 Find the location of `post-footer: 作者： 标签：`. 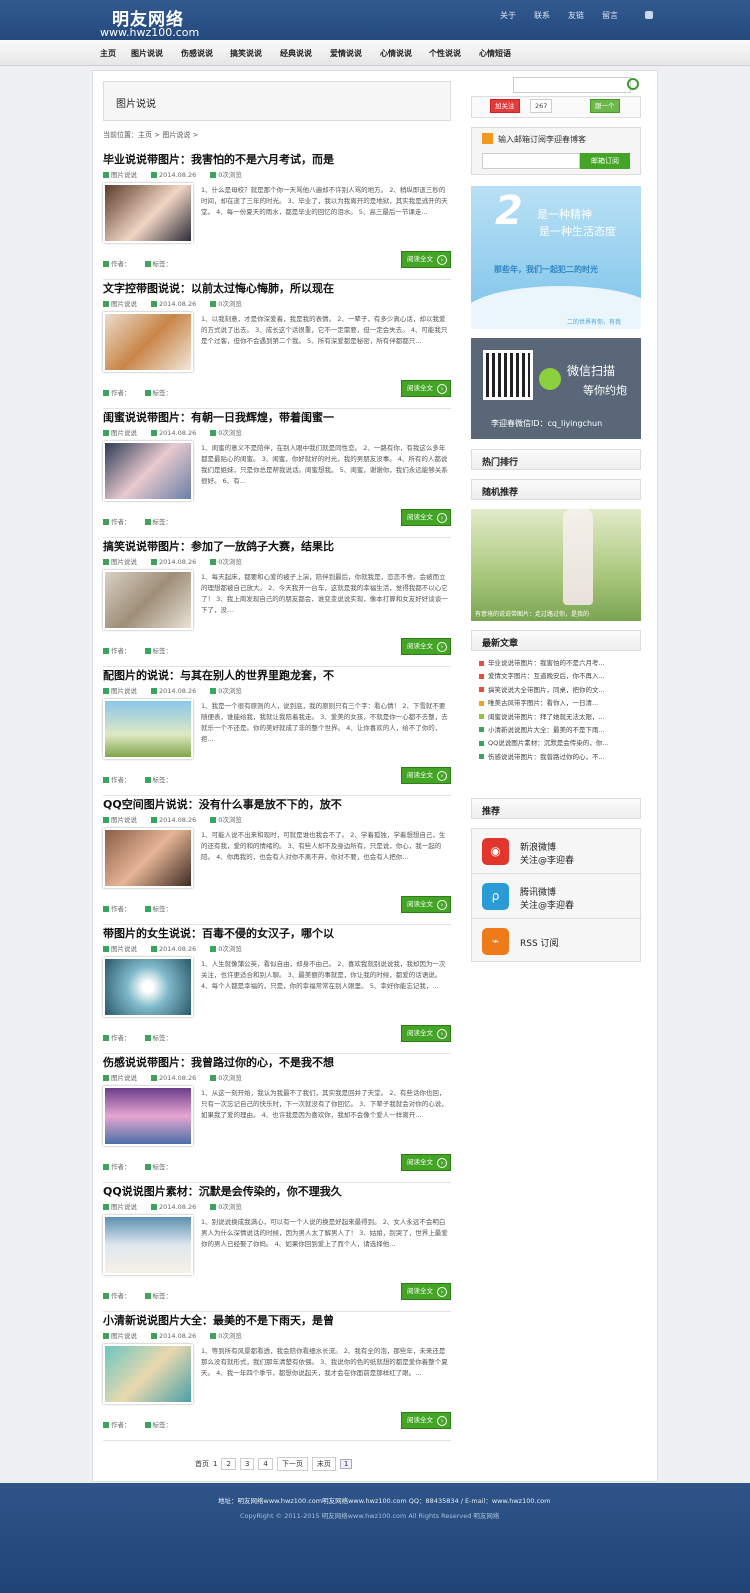

post-footer: 作者： 标签： is located at coordinates (144, 1037).